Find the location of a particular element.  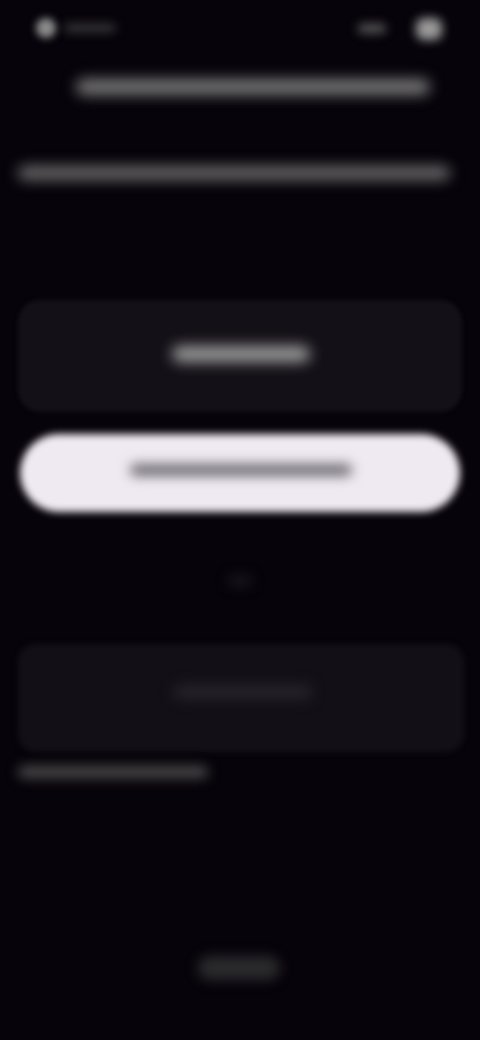

primary-action-button-label is located at coordinates (241, 472).